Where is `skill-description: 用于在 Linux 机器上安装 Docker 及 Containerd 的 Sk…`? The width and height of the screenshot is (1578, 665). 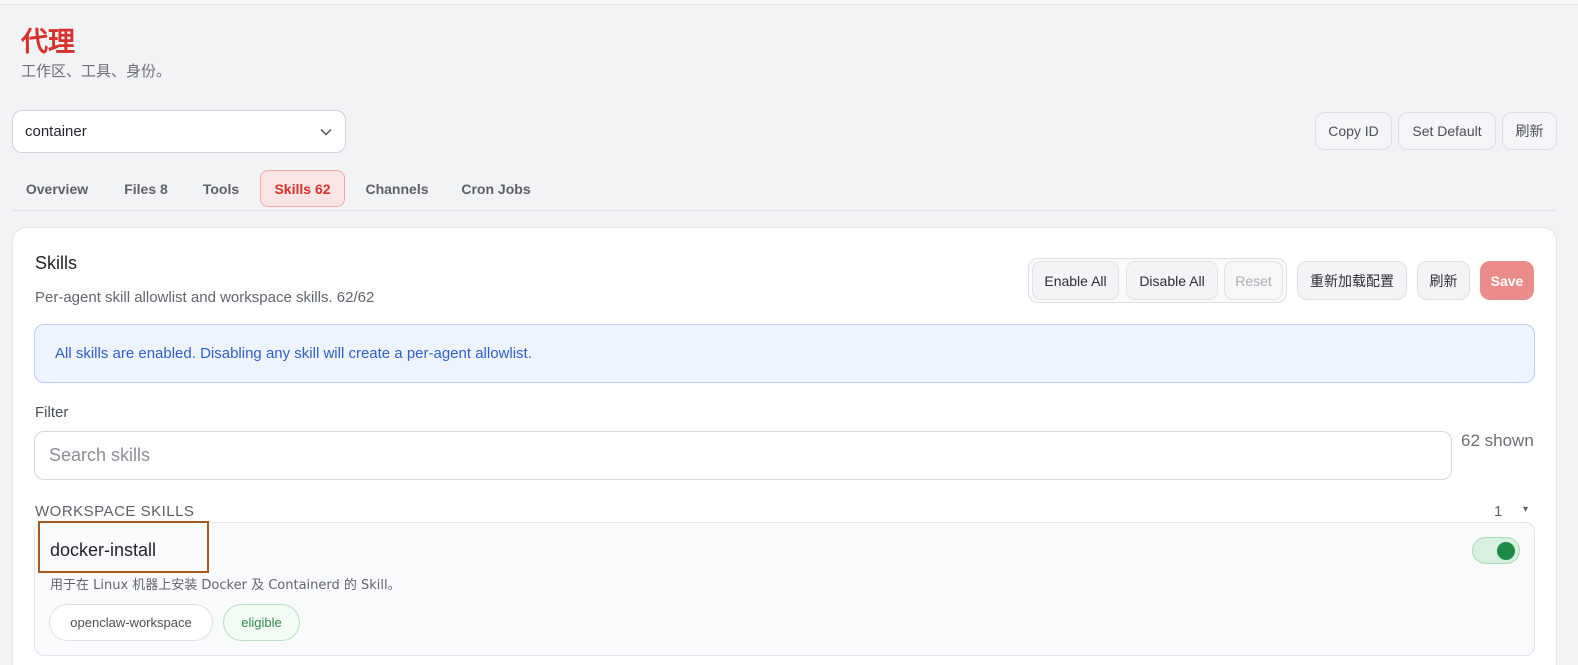 skill-description: 用于在 Linux 机器上安装 Docker 及 Containerd 的 Sk… is located at coordinates (225, 585).